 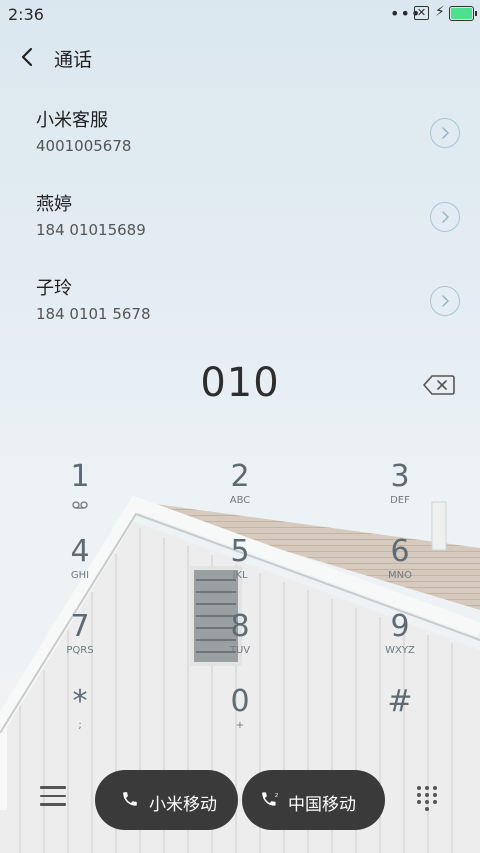 I want to click on back-icon, so click(x=29, y=57).